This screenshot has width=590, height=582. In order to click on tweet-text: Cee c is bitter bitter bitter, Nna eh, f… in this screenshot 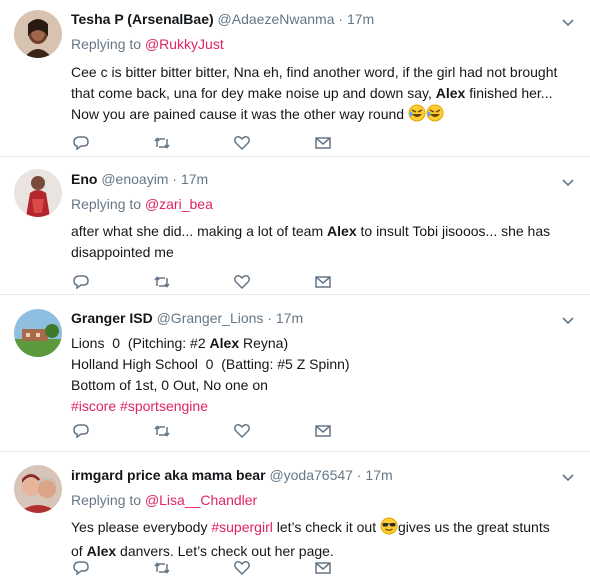, I will do `click(315, 95)`.